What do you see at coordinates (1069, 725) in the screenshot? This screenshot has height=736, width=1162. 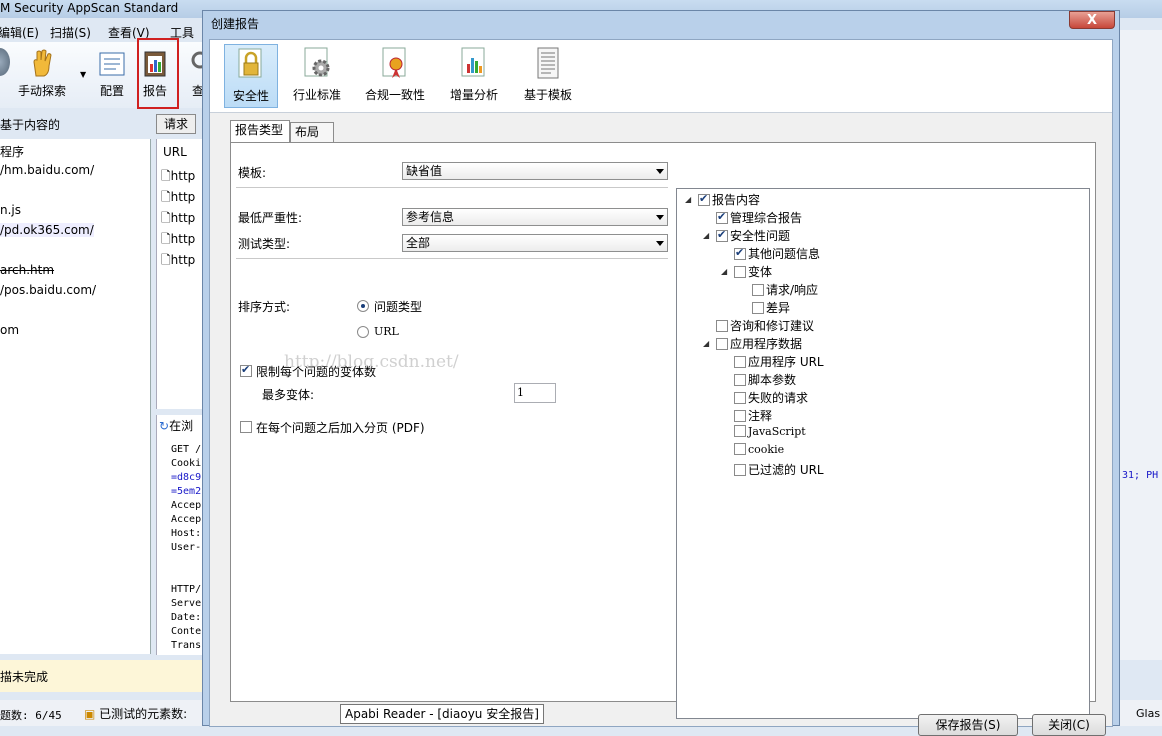 I see `close-button: 关闭(C)` at bounding box center [1069, 725].